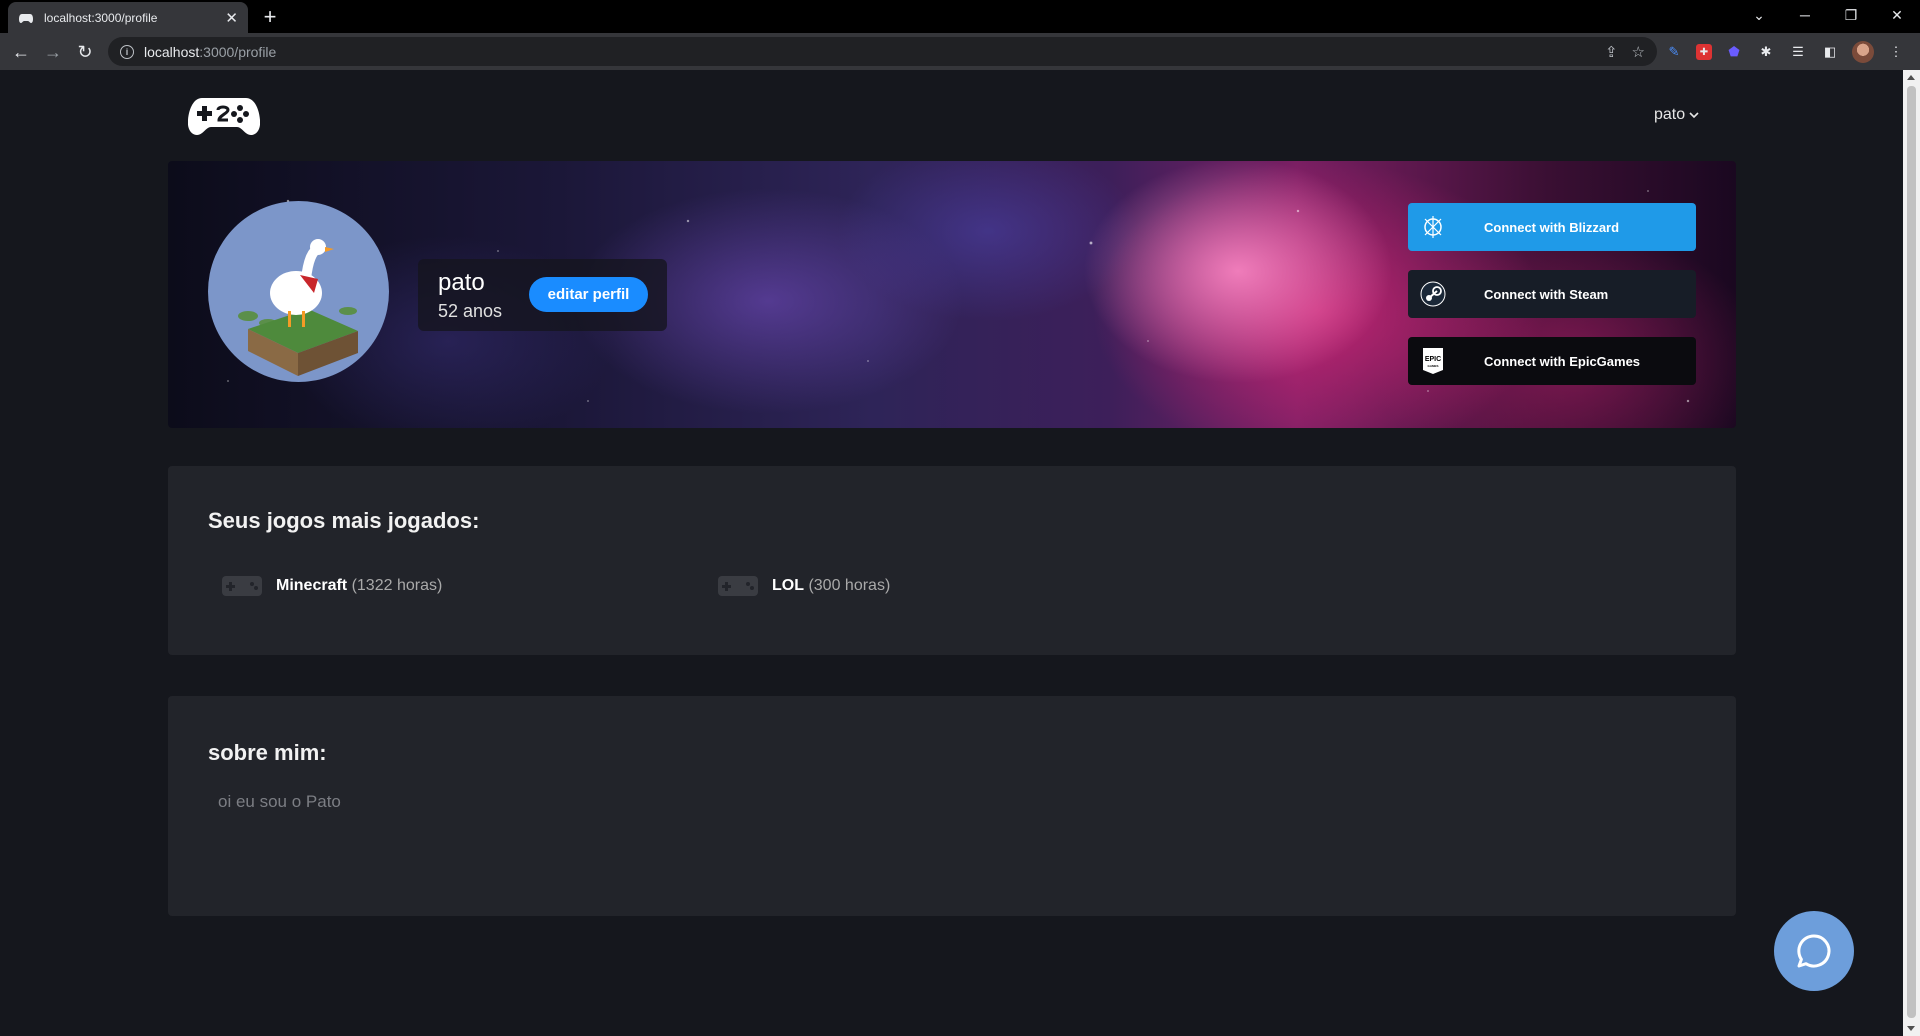  I want to click on game-item: Minecraft (1322 horas), so click(332, 586).